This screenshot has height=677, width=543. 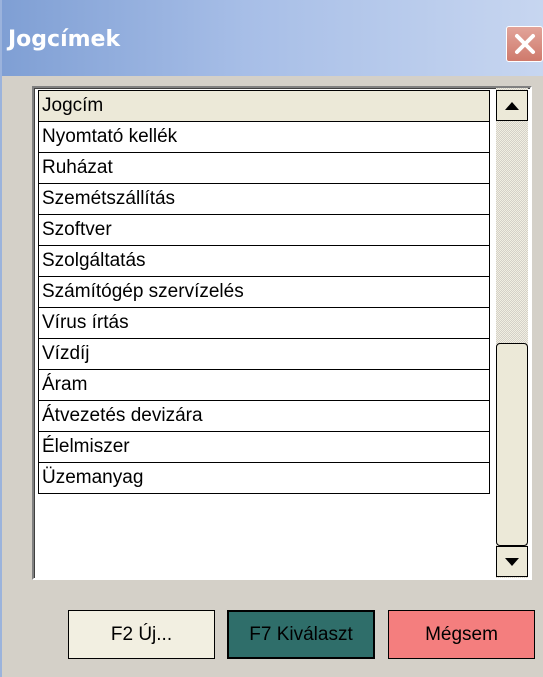 I want to click on list-item: Vírus írtás, so click(x=264, y=323).